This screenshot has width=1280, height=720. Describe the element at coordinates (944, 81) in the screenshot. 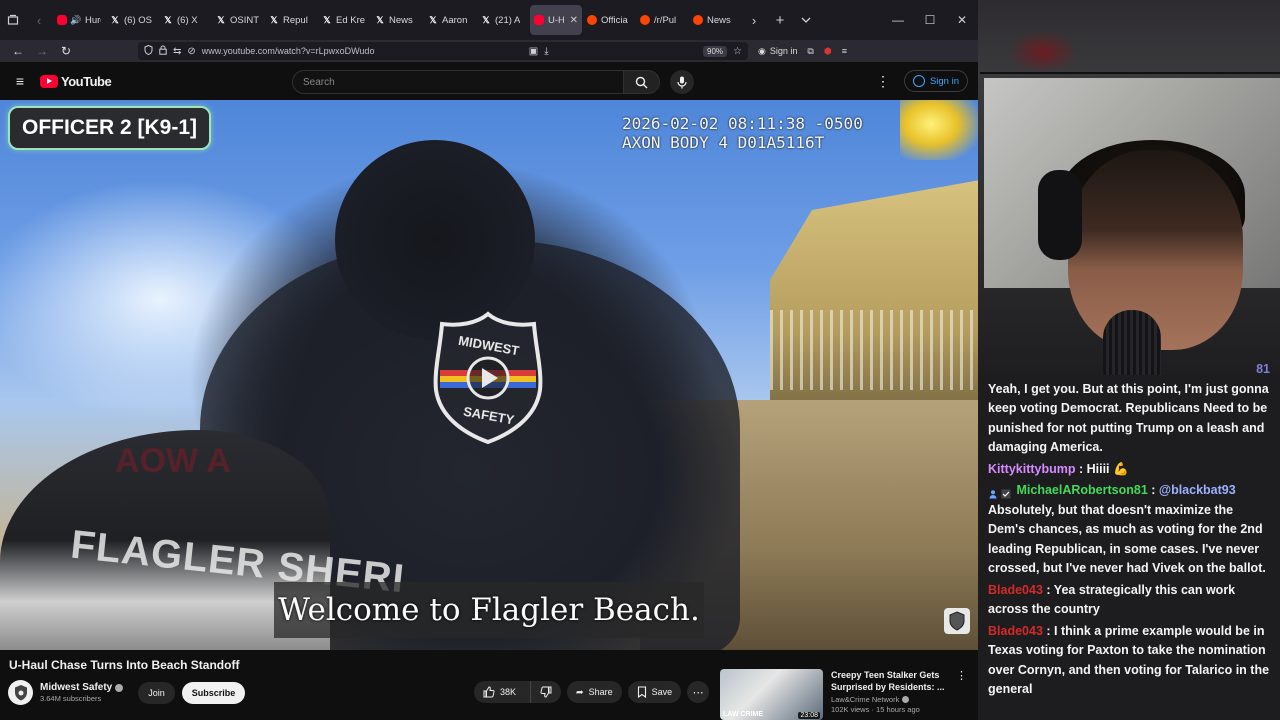

I see `youtube-signin-label: Sign in` at that location.